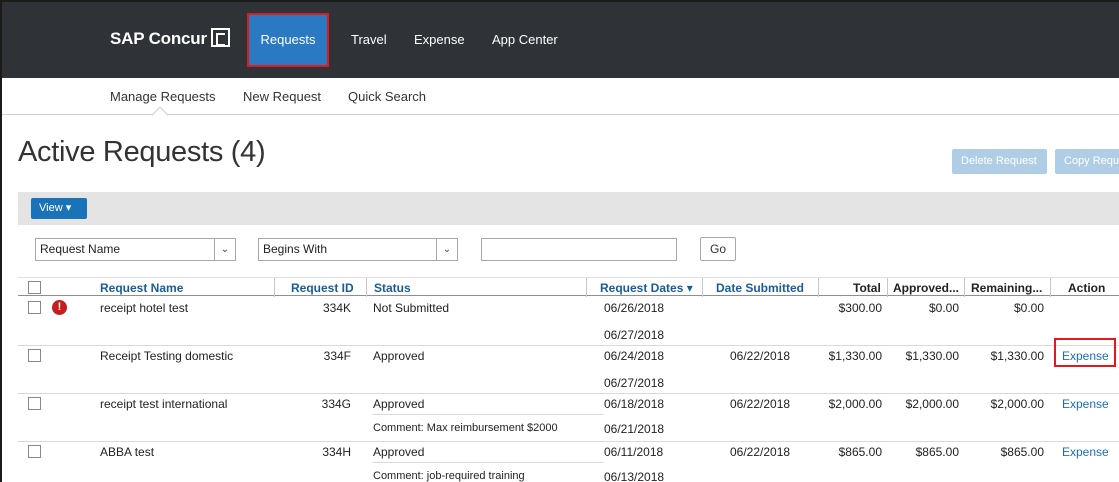  I want to click on header-action: Action, so click(1087, 288).